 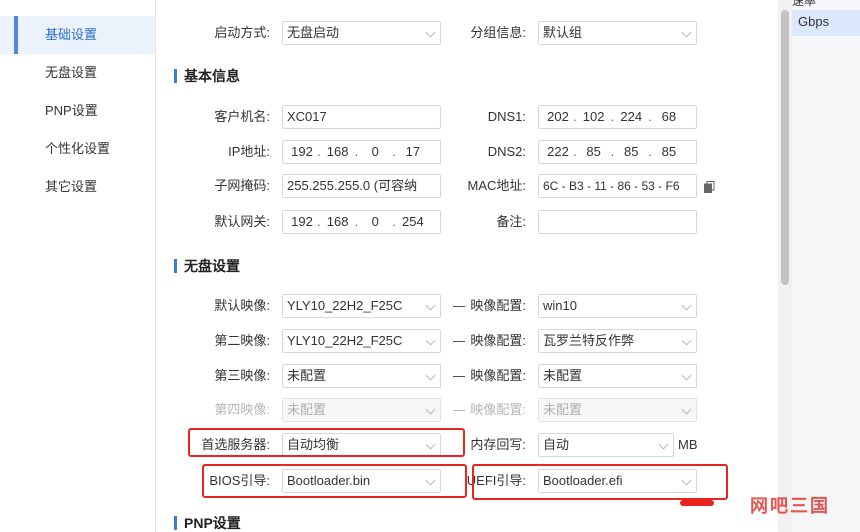 What do you see at coordinates (413, 221) in the screenshot?
I see `ip-octet: 254` at bounding box center [413, 221].